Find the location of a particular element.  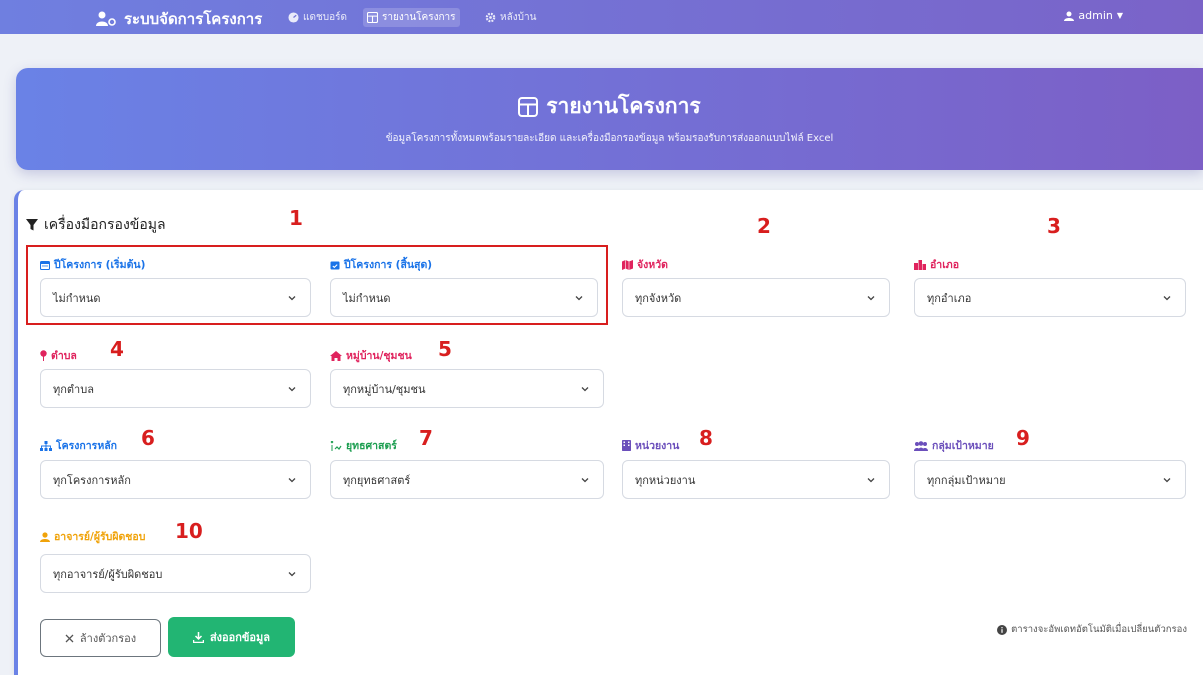

building-icon is located at coordinates (626, 445).